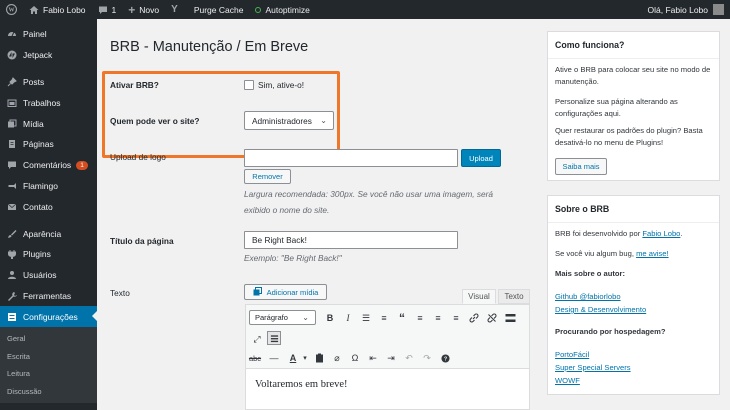 This screenshot has width=730, height=410. Describe the element at coordinates (282, 120) in the screenshot. I see `who-can-see-value: Administradores` at that location.